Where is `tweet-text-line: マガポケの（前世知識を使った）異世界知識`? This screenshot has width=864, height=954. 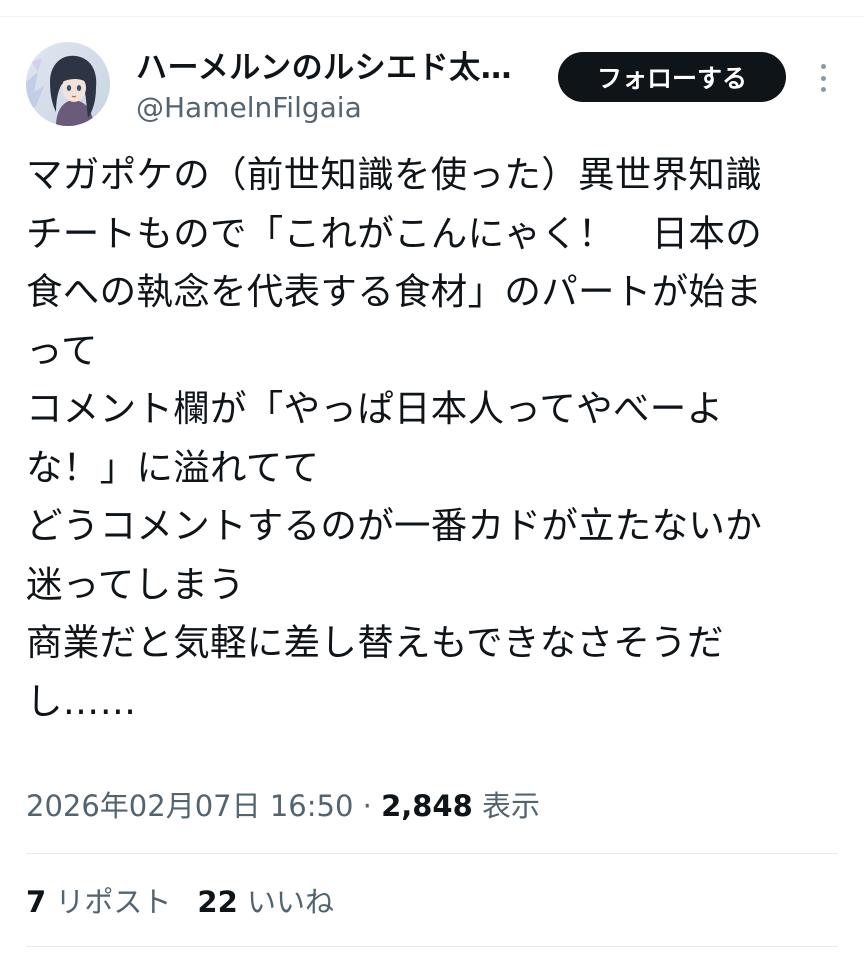
tweet-text-line: マガポケの（前世知識を使った）異世界知識 is located at coordinates (394, 174).